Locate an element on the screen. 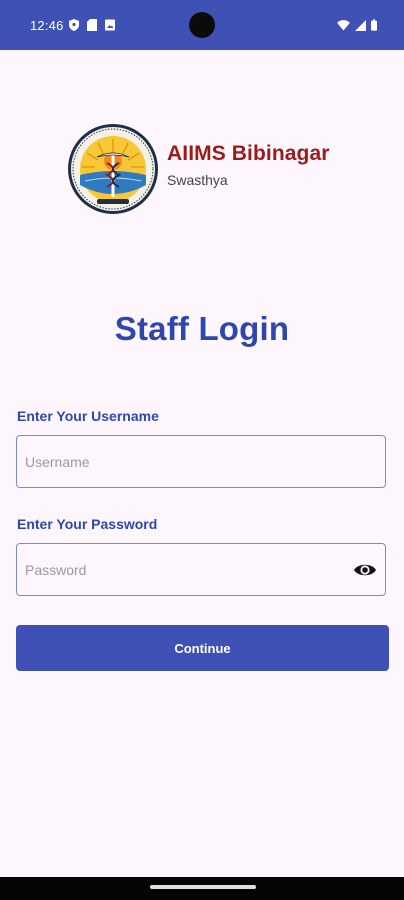 This screenshot has width=404, height=900. image-icon is located at coordinates (110, 25).